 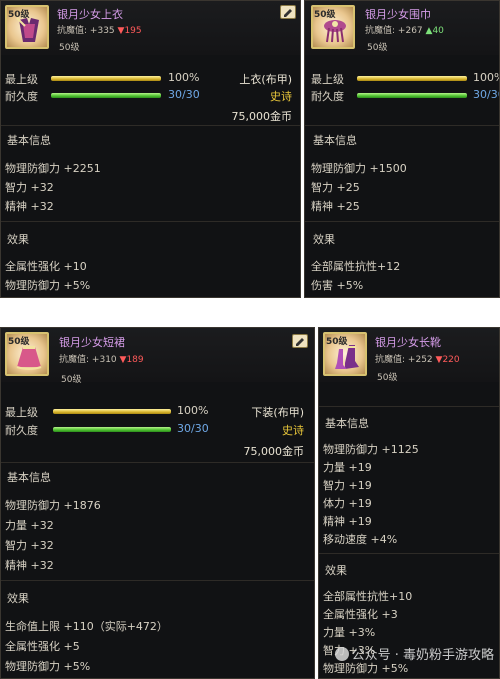 What do you see at coordinates (368, 596) in the screenshot?
I see `effect-line: 全部属性抗性+10` at bounding box center [368, 596].